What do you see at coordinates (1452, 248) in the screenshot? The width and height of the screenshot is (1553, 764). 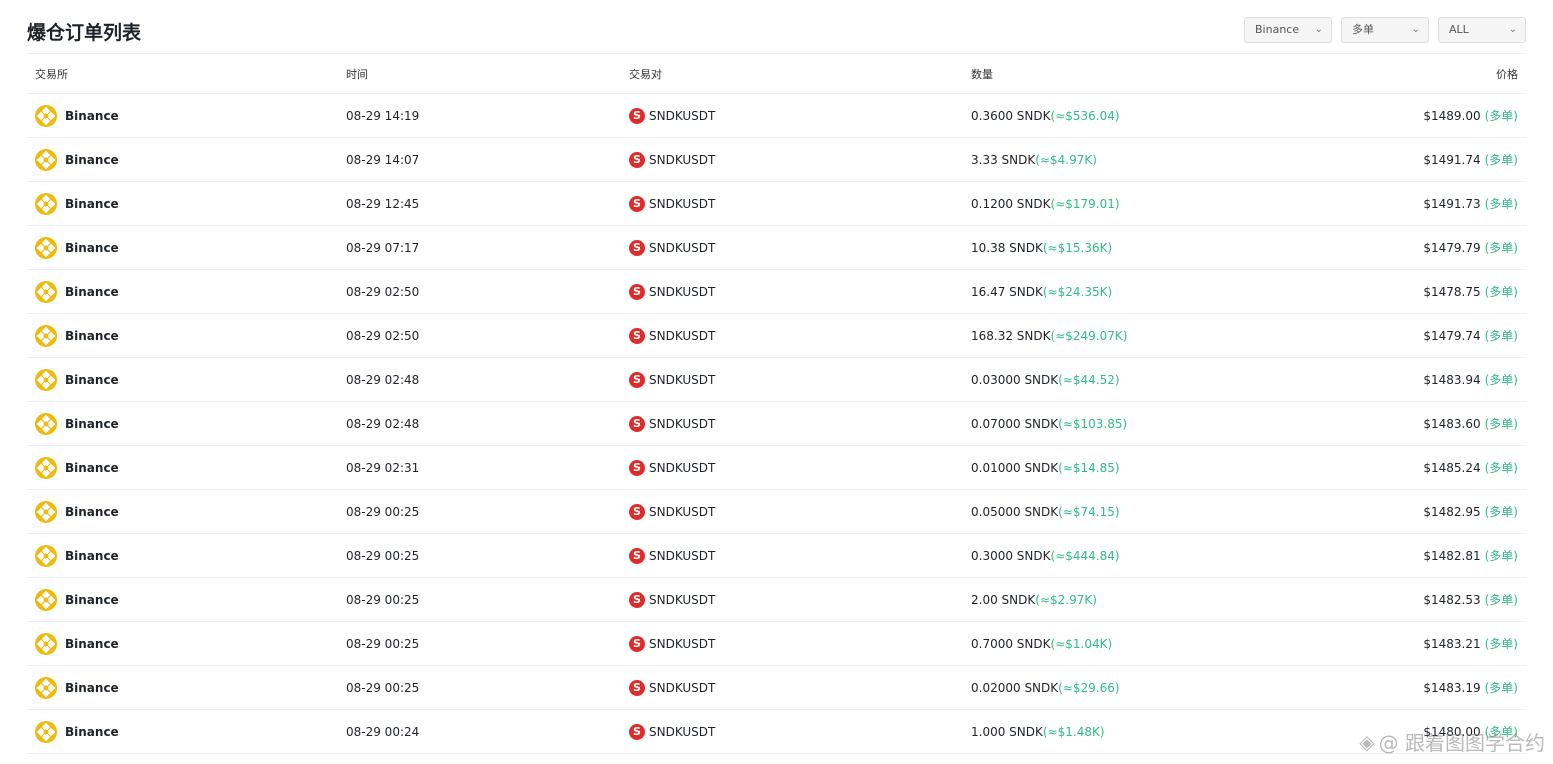 I see `price-value: $1479.79` at bounding box center [1452, 248].